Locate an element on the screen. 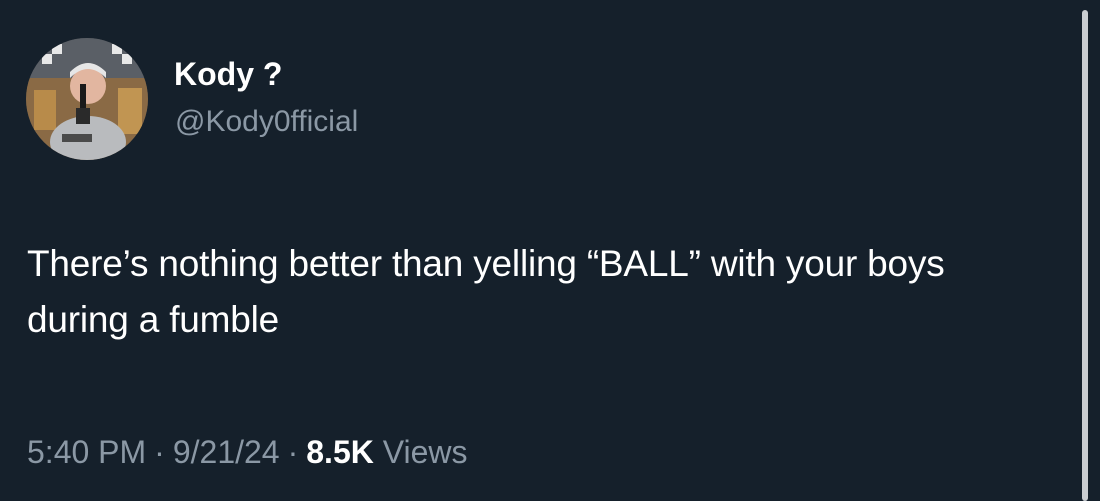 The image size is (1100, 501). avatar-photo-icon is located at coordinates (87, 99).